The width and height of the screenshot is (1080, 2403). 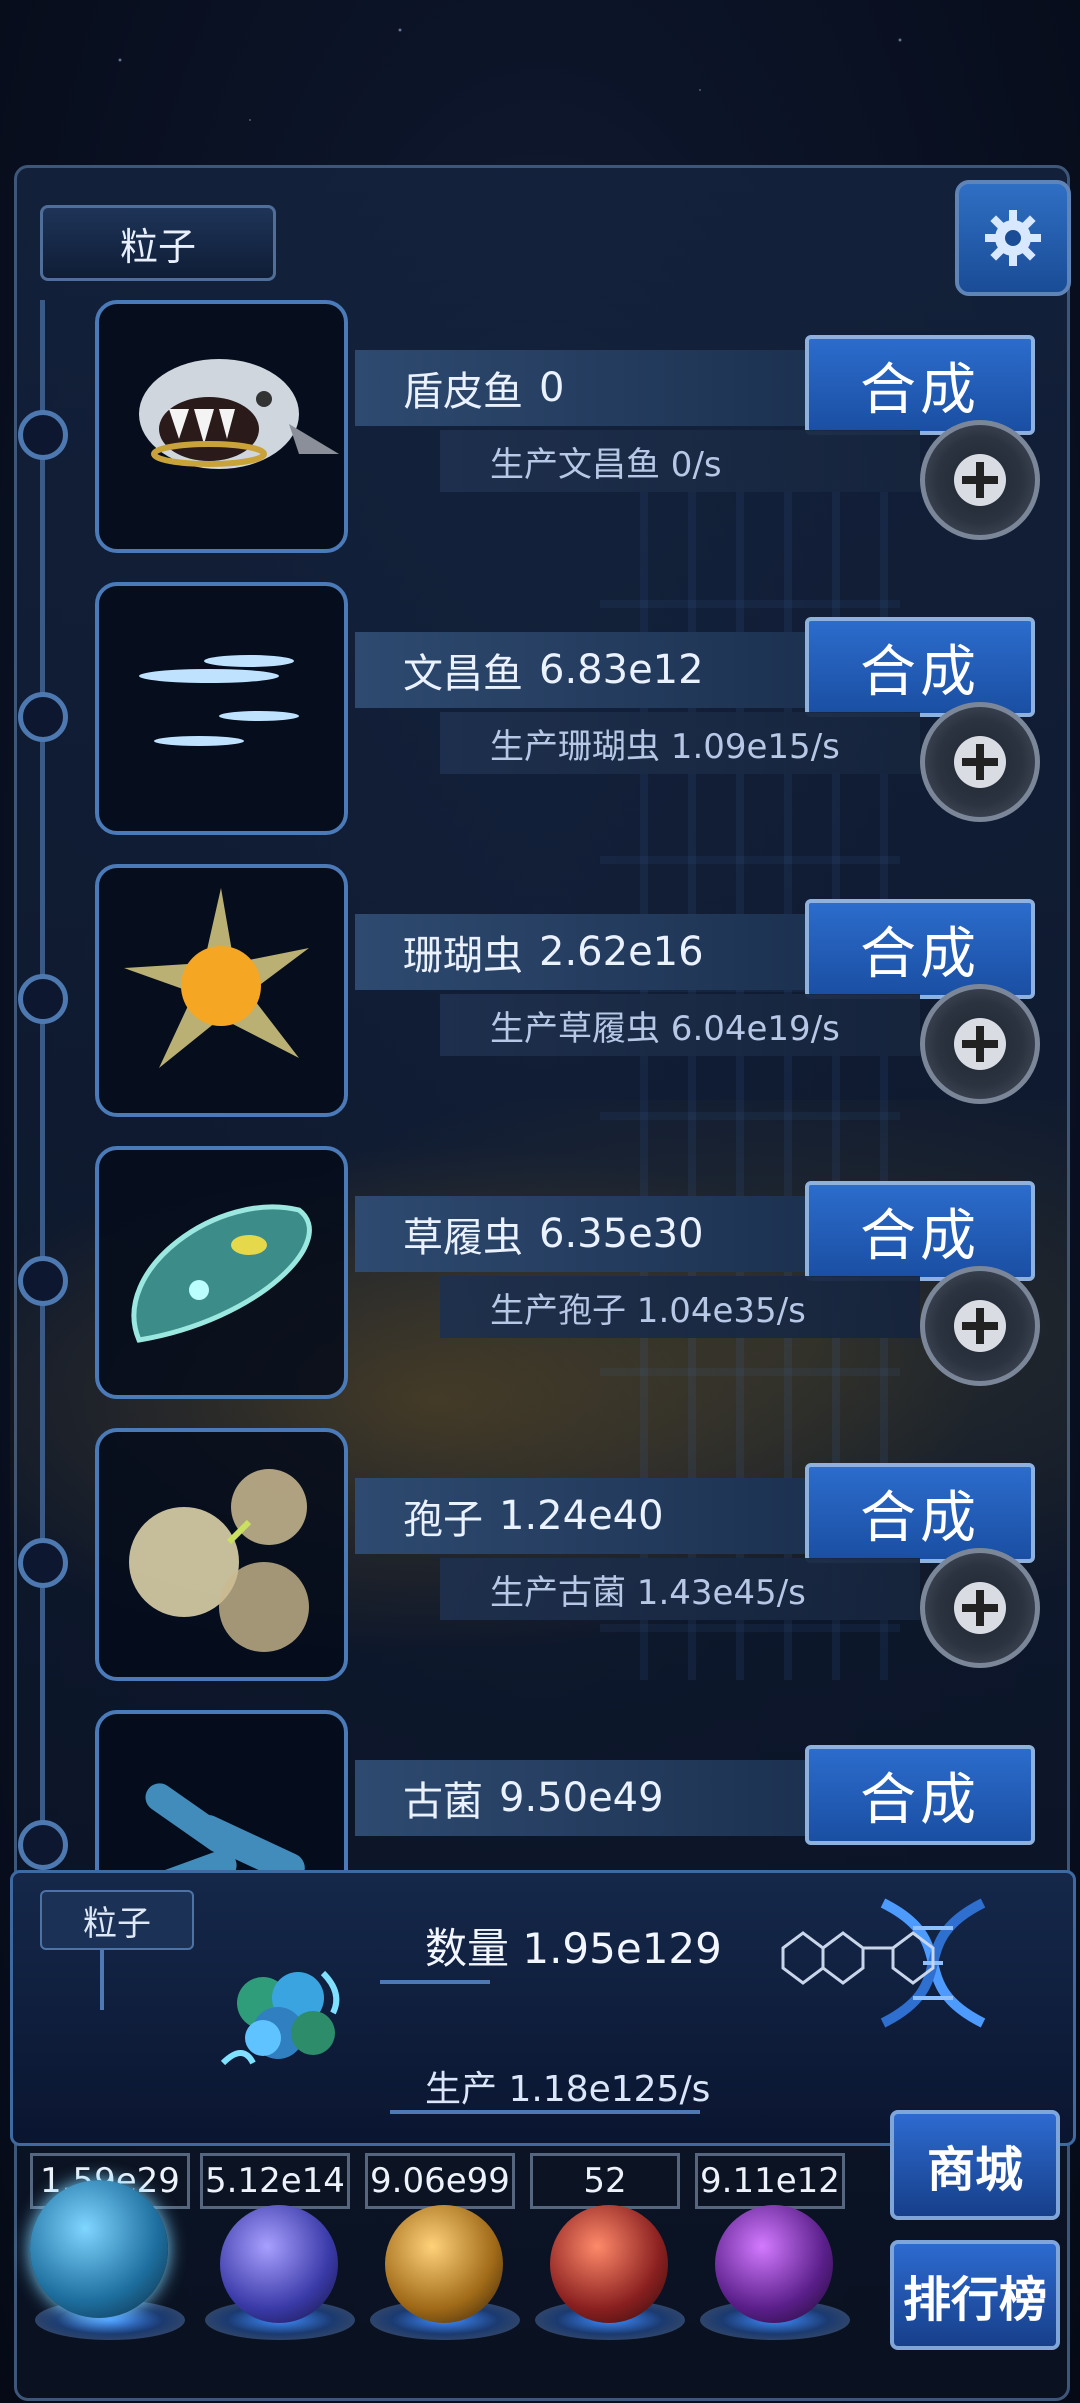 What do you see at coordinates (680, 1589) in the screenshot?
I see `production-rate: 生产古菌 1.43e45/s` at bounding box center [680, 1589].